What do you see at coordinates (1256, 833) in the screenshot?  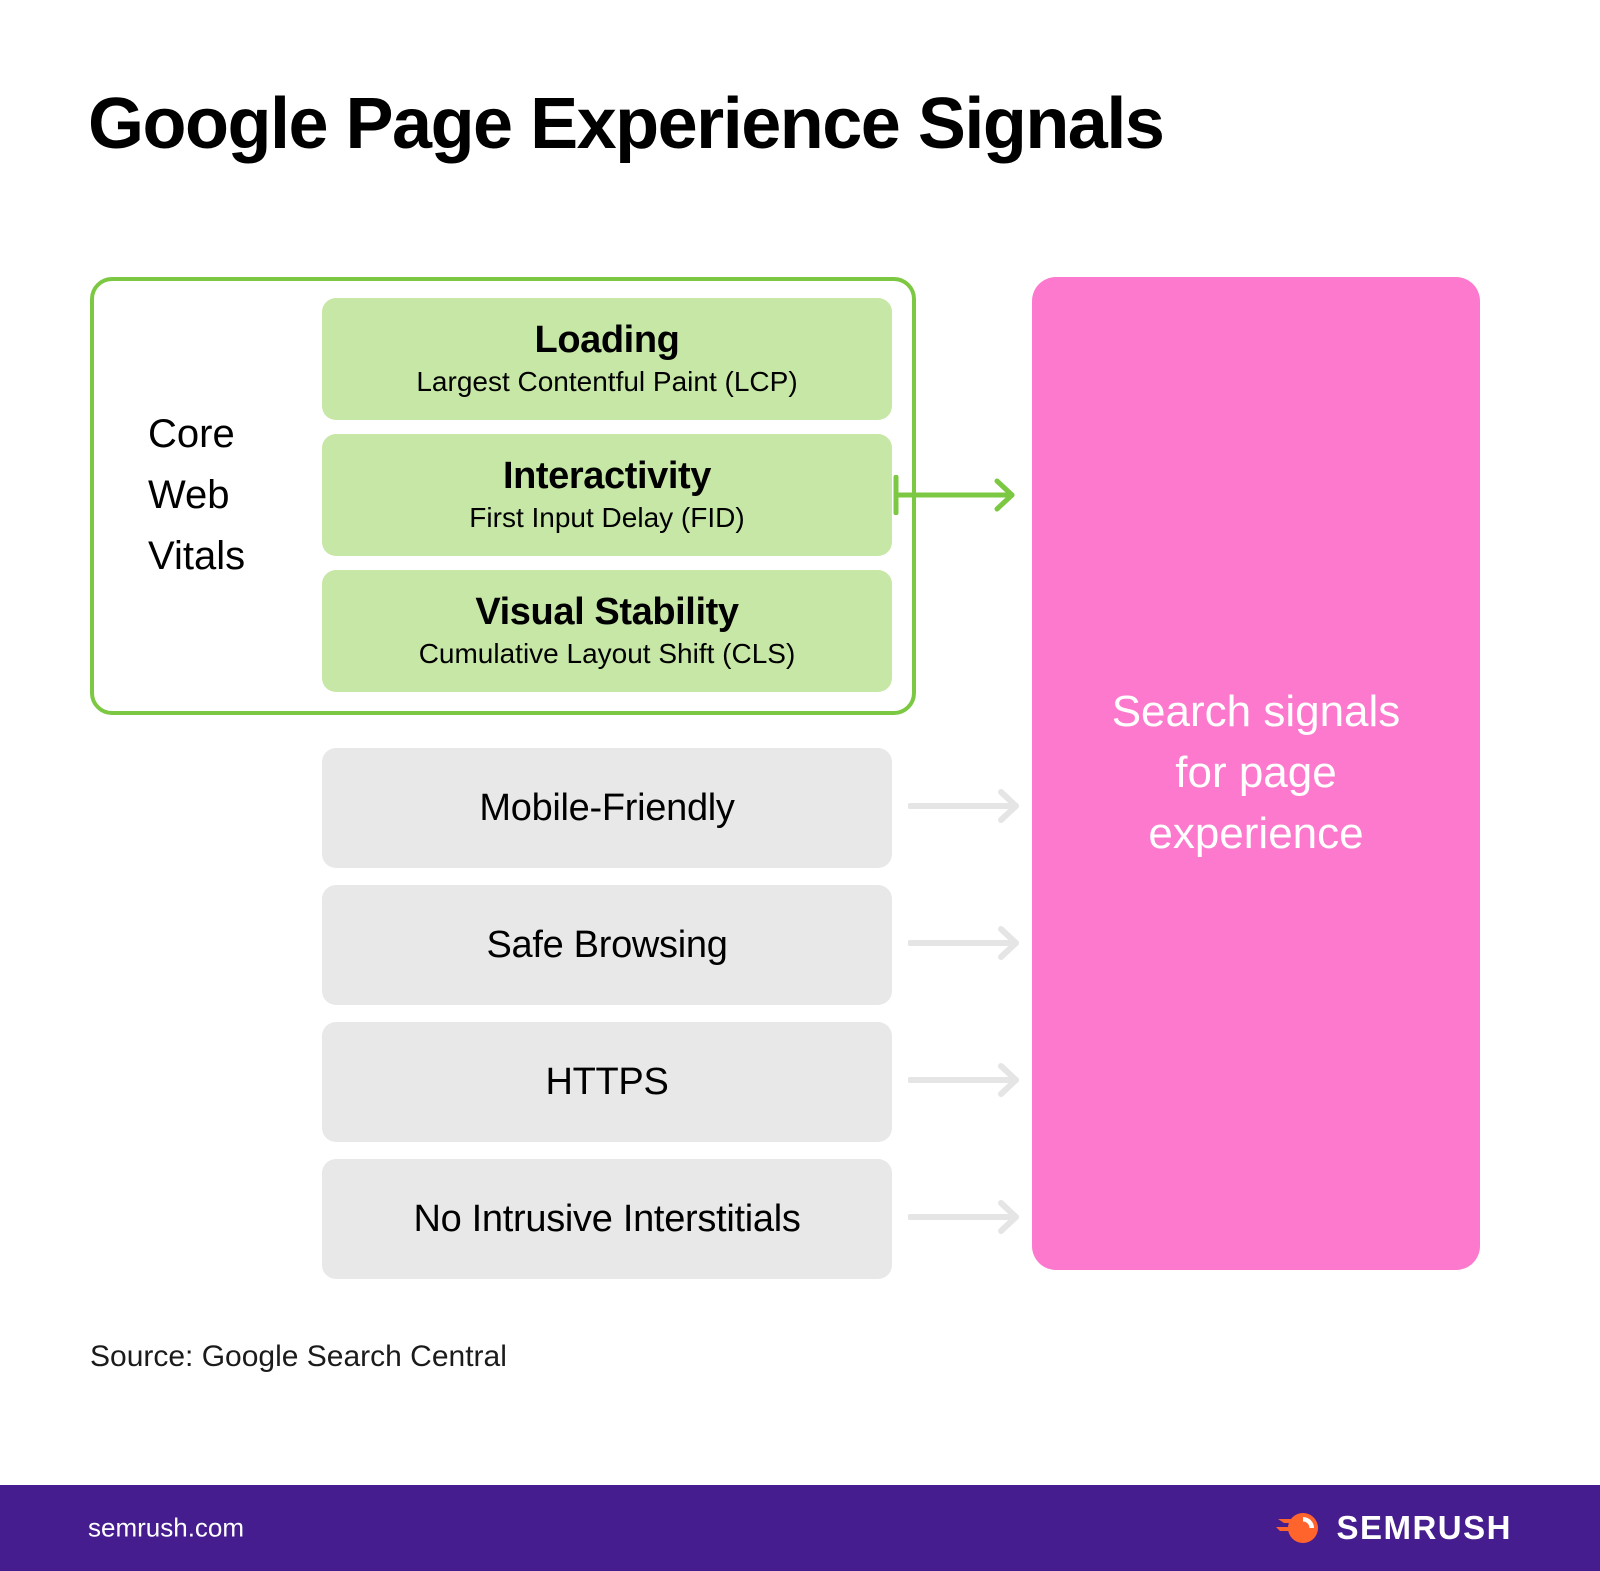 I see `outcome-text-line-3: experience` at bounding box center [1256, 833].